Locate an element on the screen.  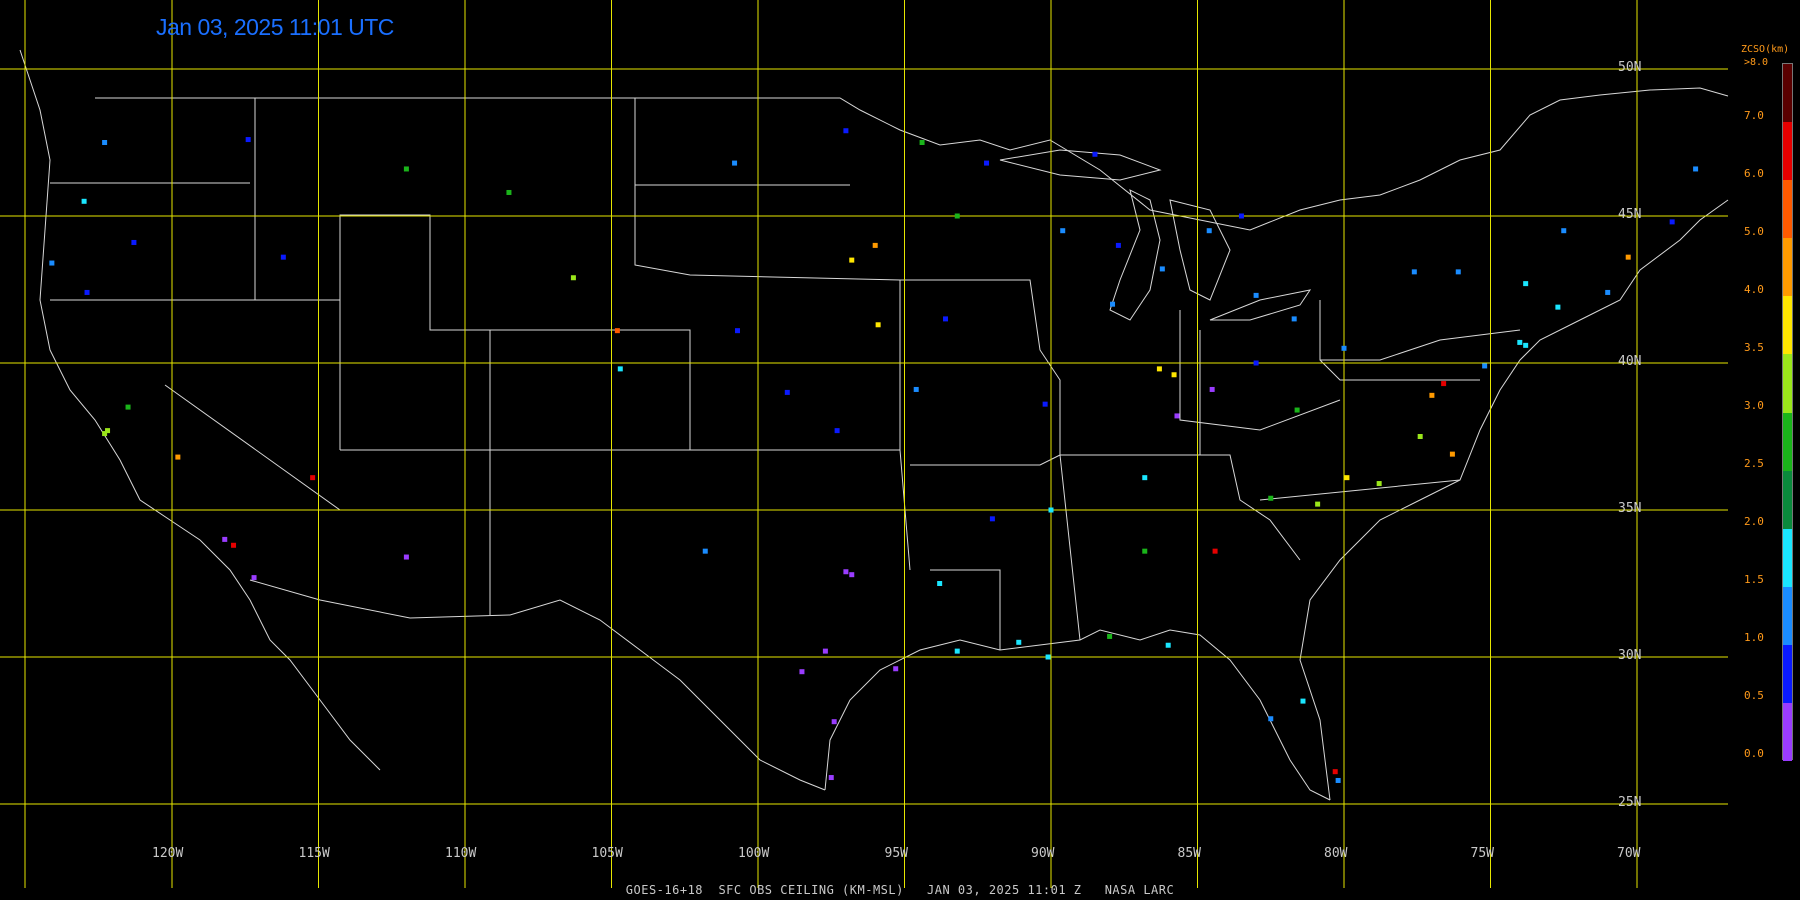
california-nv-line is located at coordinates (252, 447).